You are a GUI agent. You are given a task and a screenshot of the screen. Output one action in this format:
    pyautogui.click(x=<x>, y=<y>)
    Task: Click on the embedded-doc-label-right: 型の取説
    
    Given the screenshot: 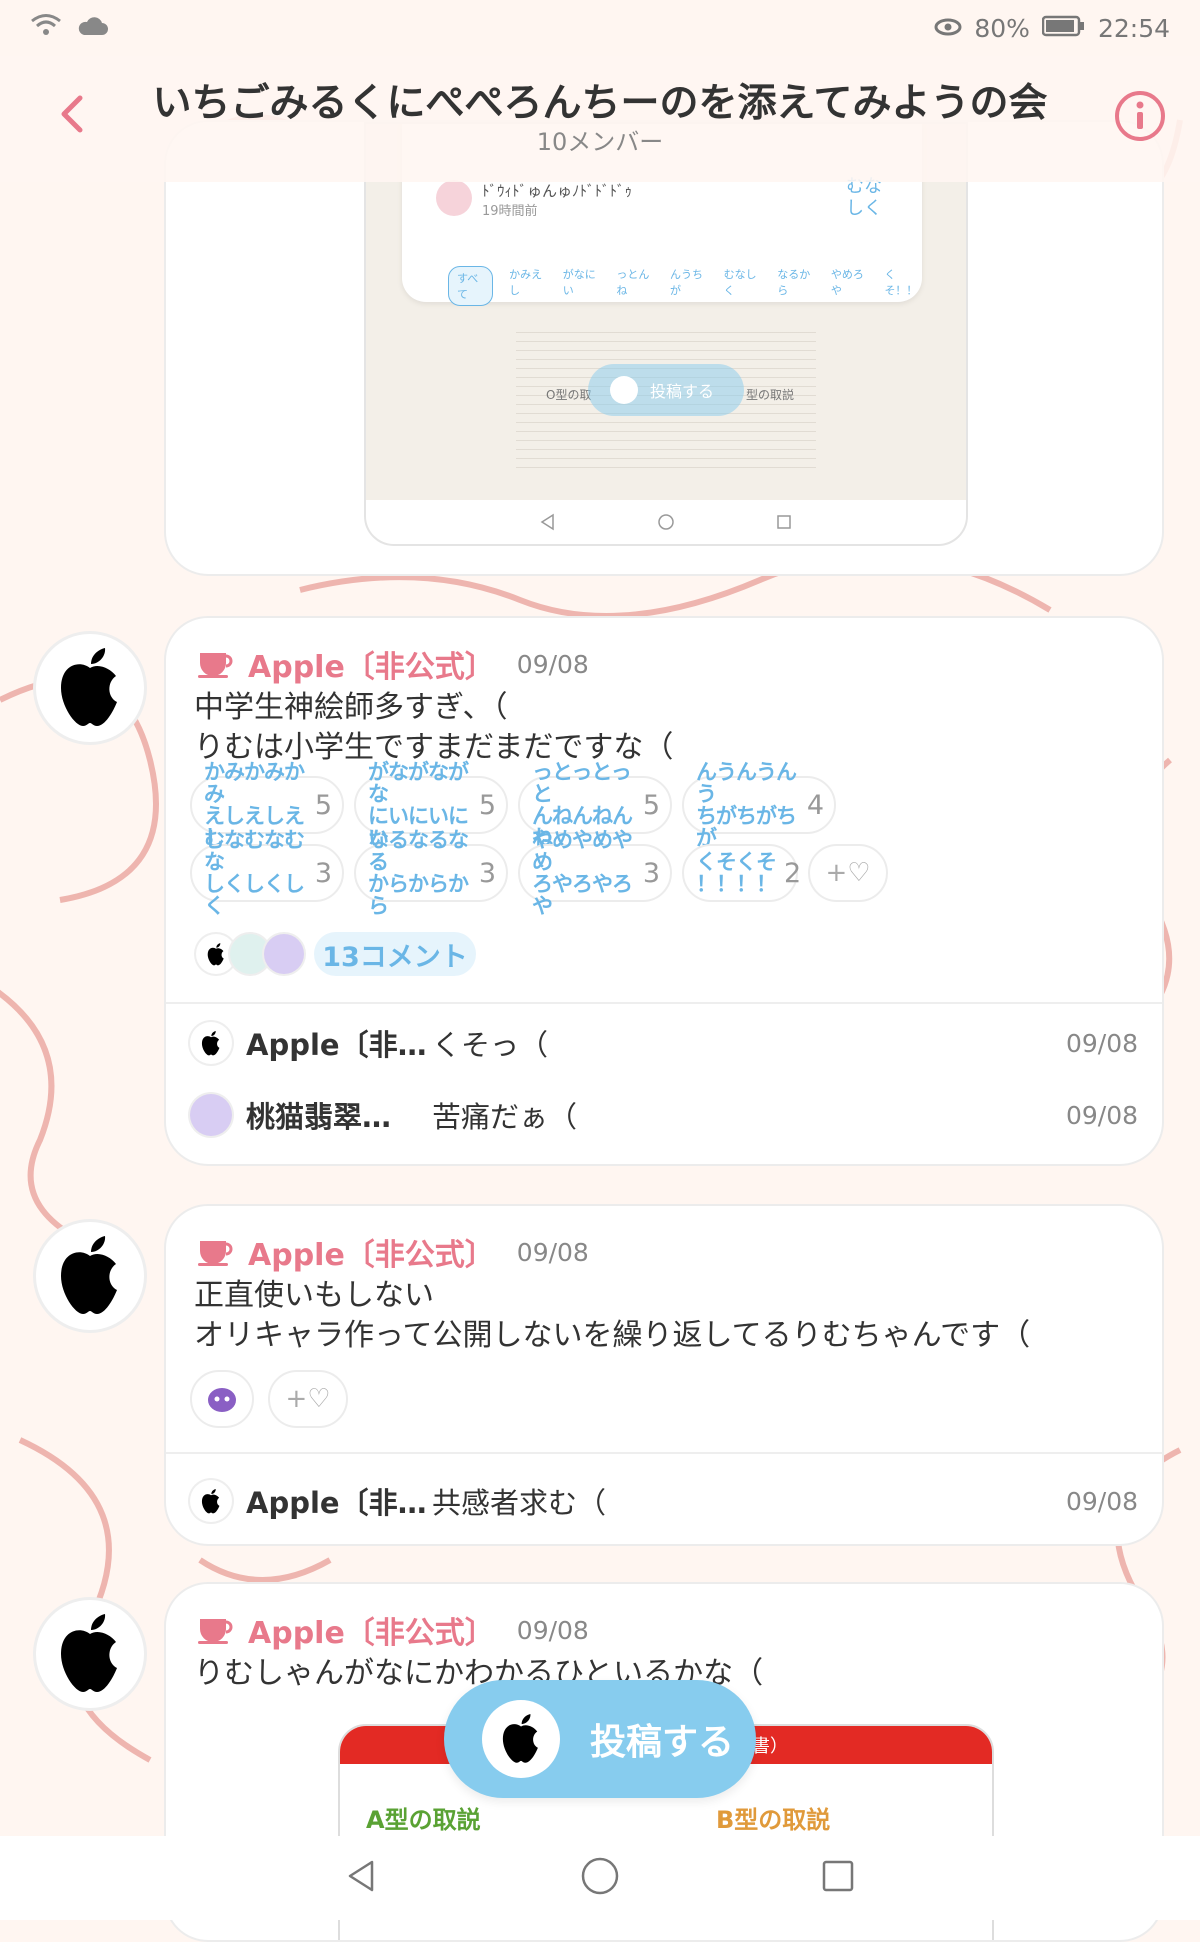 What is the action you would take?
    pyautogui.click(x=770, y=395)
    